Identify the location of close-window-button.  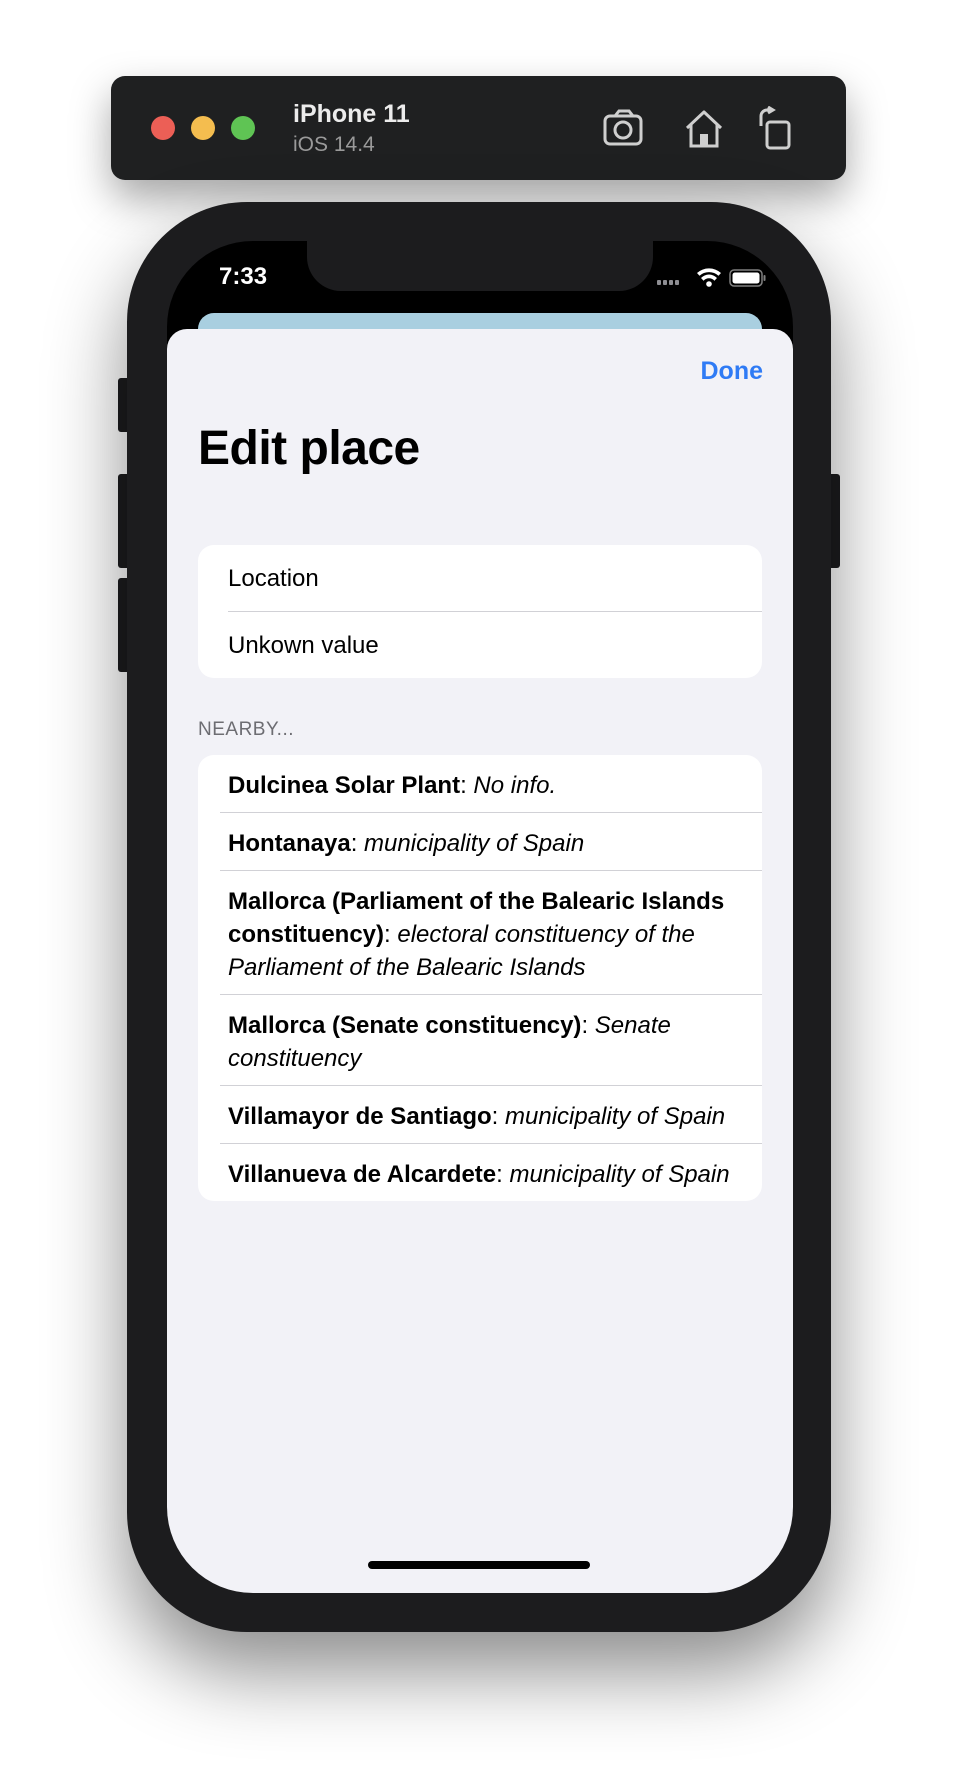
(163, 128).